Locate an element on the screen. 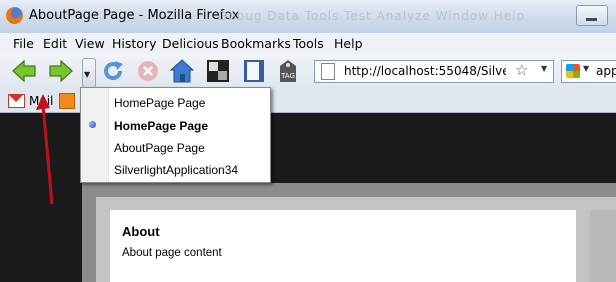 The width and height of the screenshot is (616, 282). minimize-button is located at coordinates (592, 15).